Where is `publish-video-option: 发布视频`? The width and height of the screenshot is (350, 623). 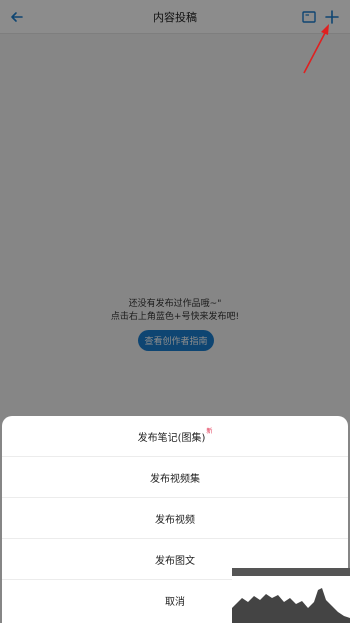
publish-video-option: 发布视频 is located at coordinates (175, 518).